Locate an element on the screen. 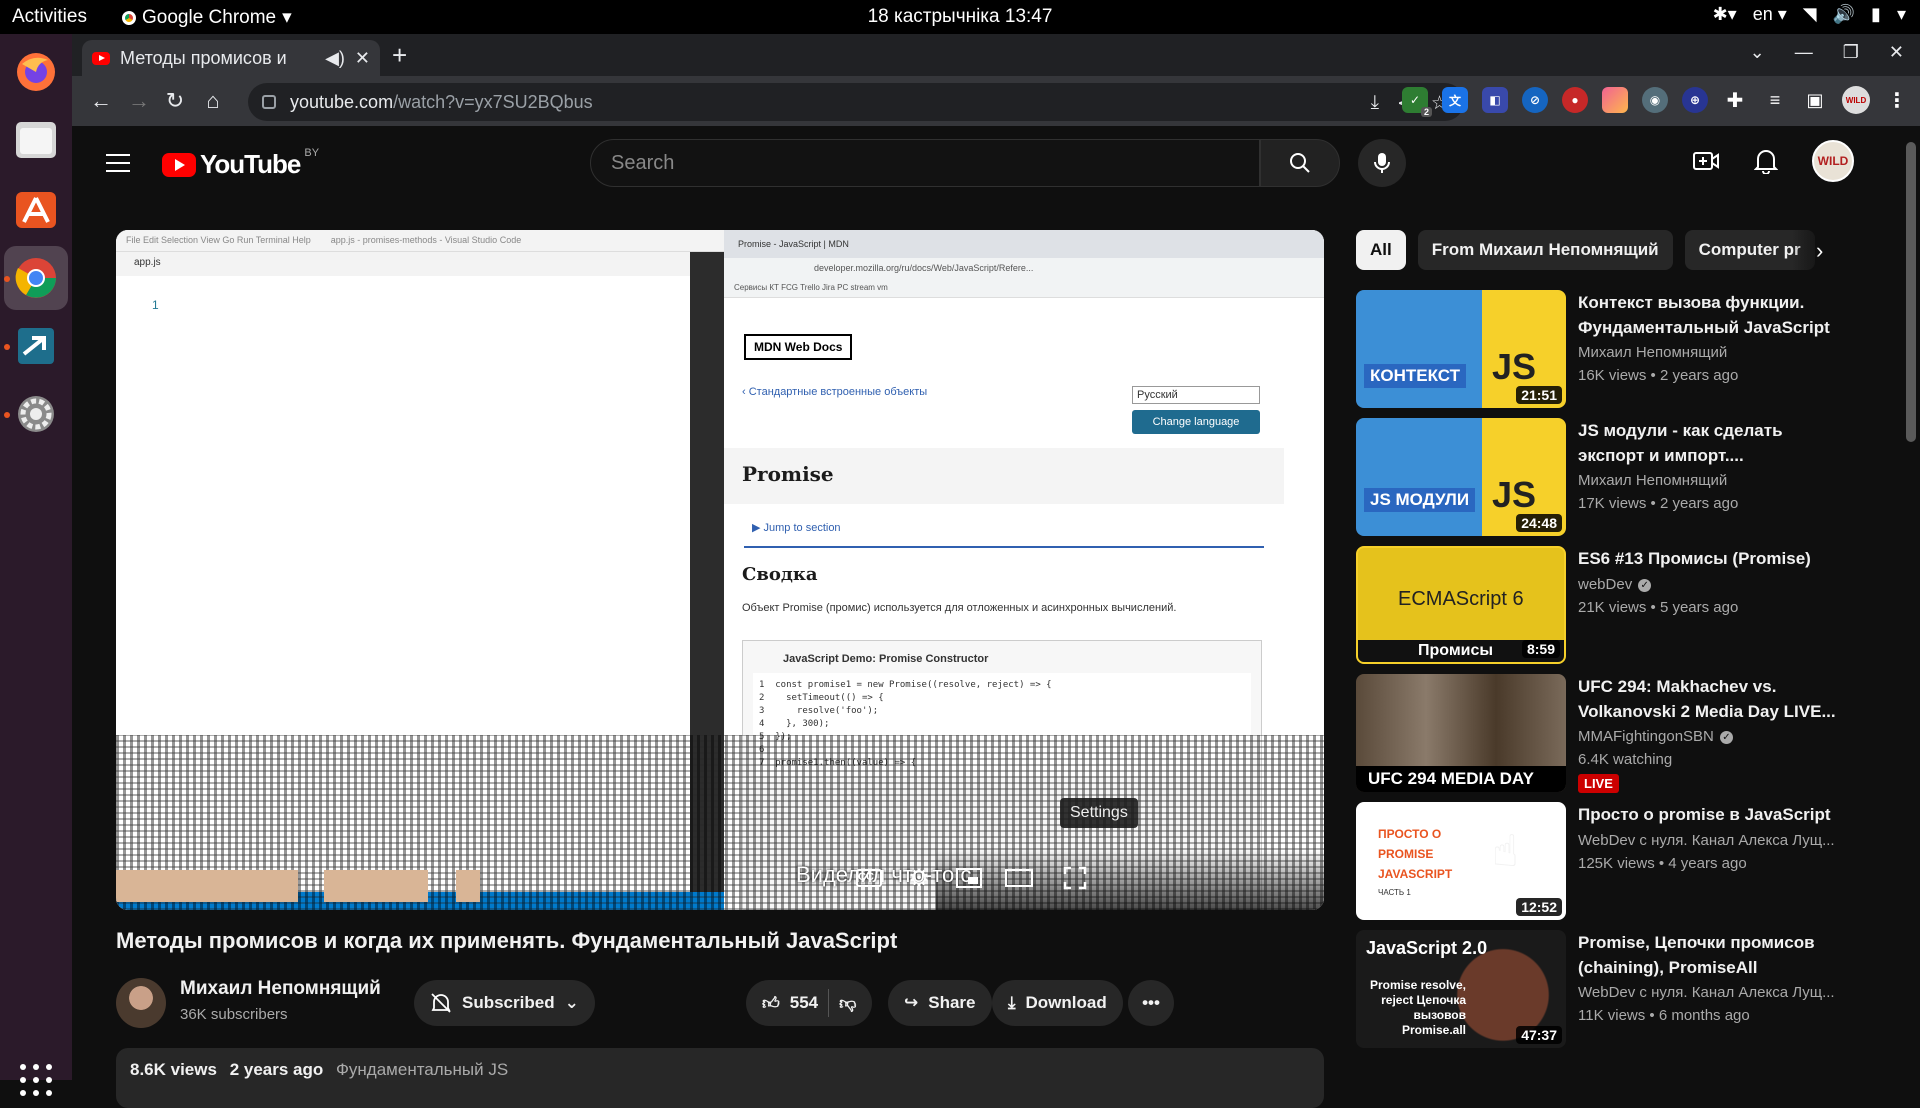  search-placeholder: Search is located at coordinates (643, 162).